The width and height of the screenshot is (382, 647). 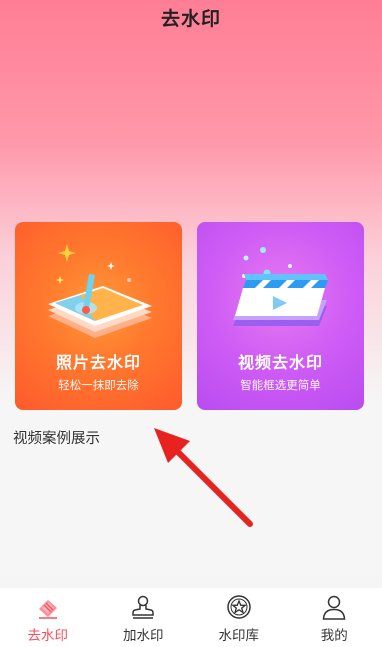 I want to click on photo-edit-icon, so click(x=100, y=291).